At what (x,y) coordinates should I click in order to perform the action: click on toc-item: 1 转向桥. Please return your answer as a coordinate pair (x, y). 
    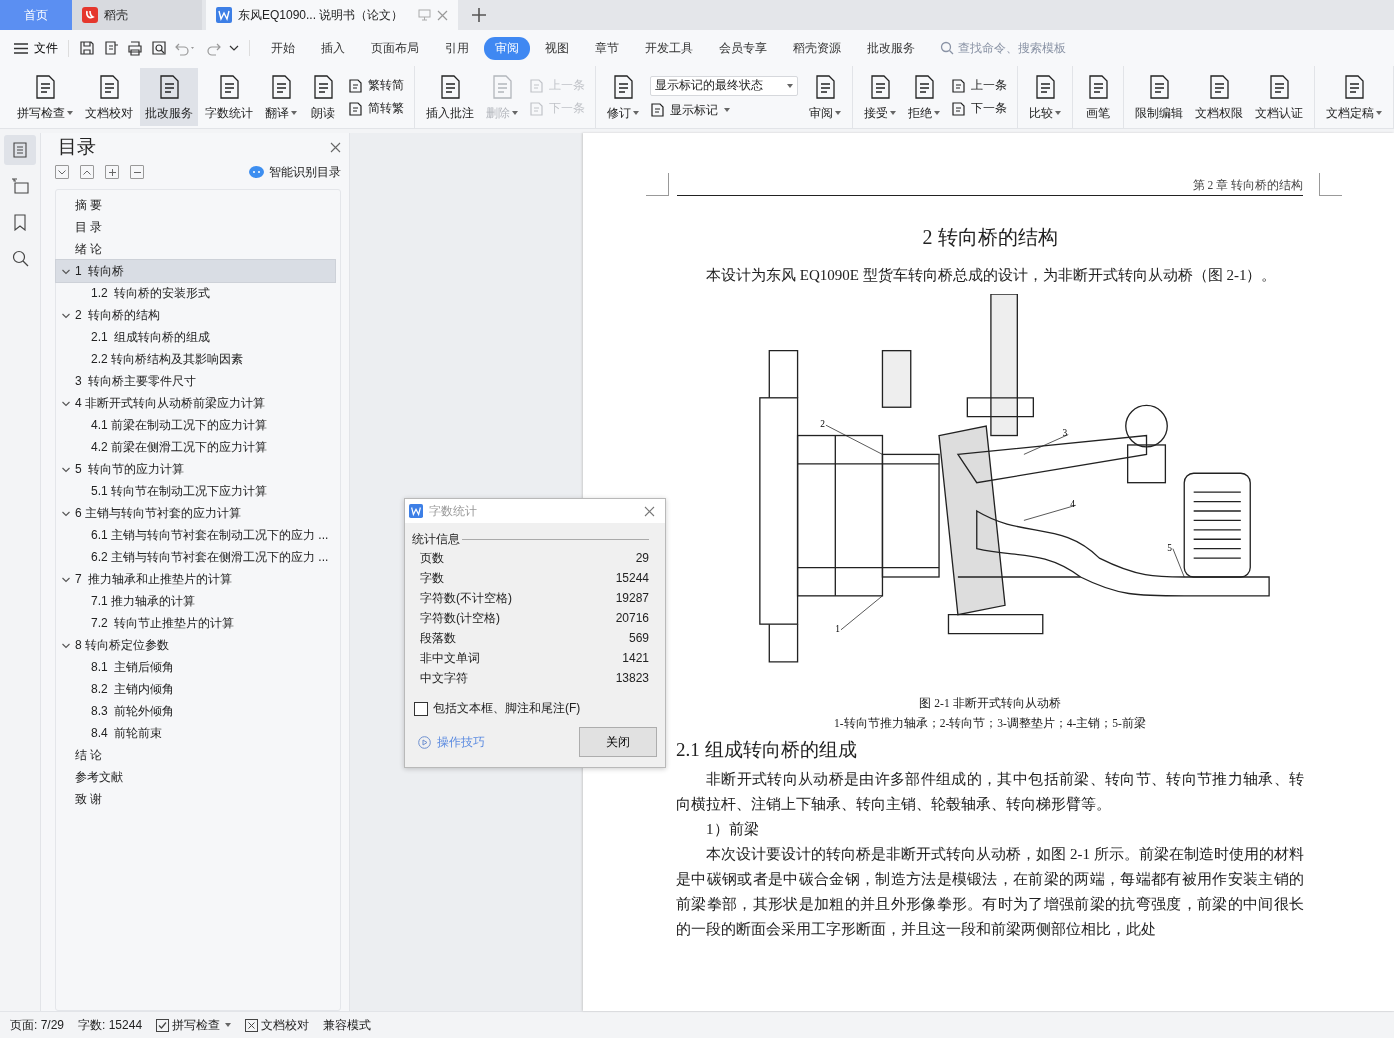
    Looking at the image, I should click on (195, 271).